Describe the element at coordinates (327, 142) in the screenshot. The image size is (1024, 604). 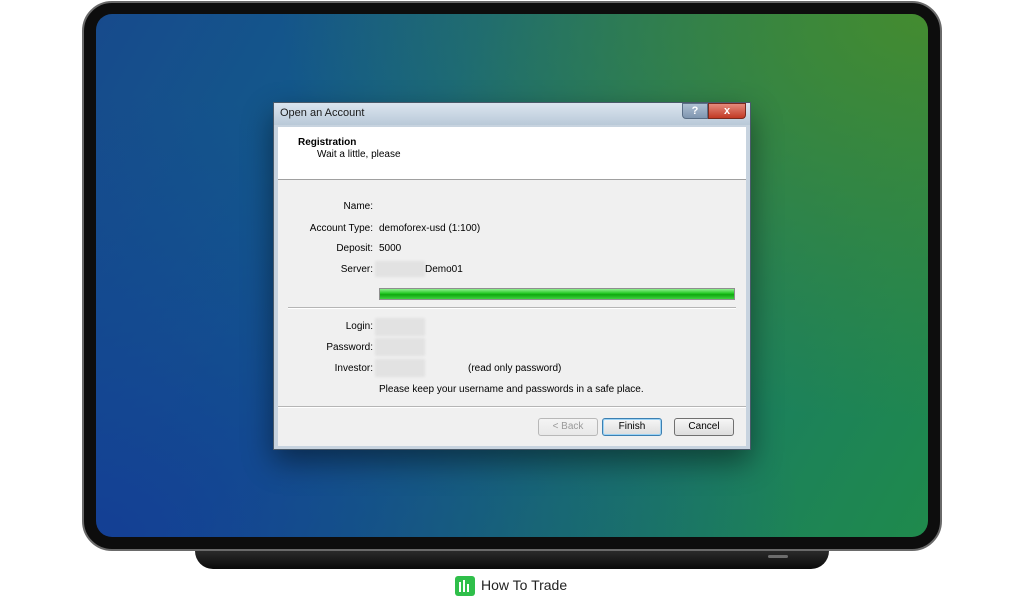
I see `wizard-step-title: Registration` at that location.